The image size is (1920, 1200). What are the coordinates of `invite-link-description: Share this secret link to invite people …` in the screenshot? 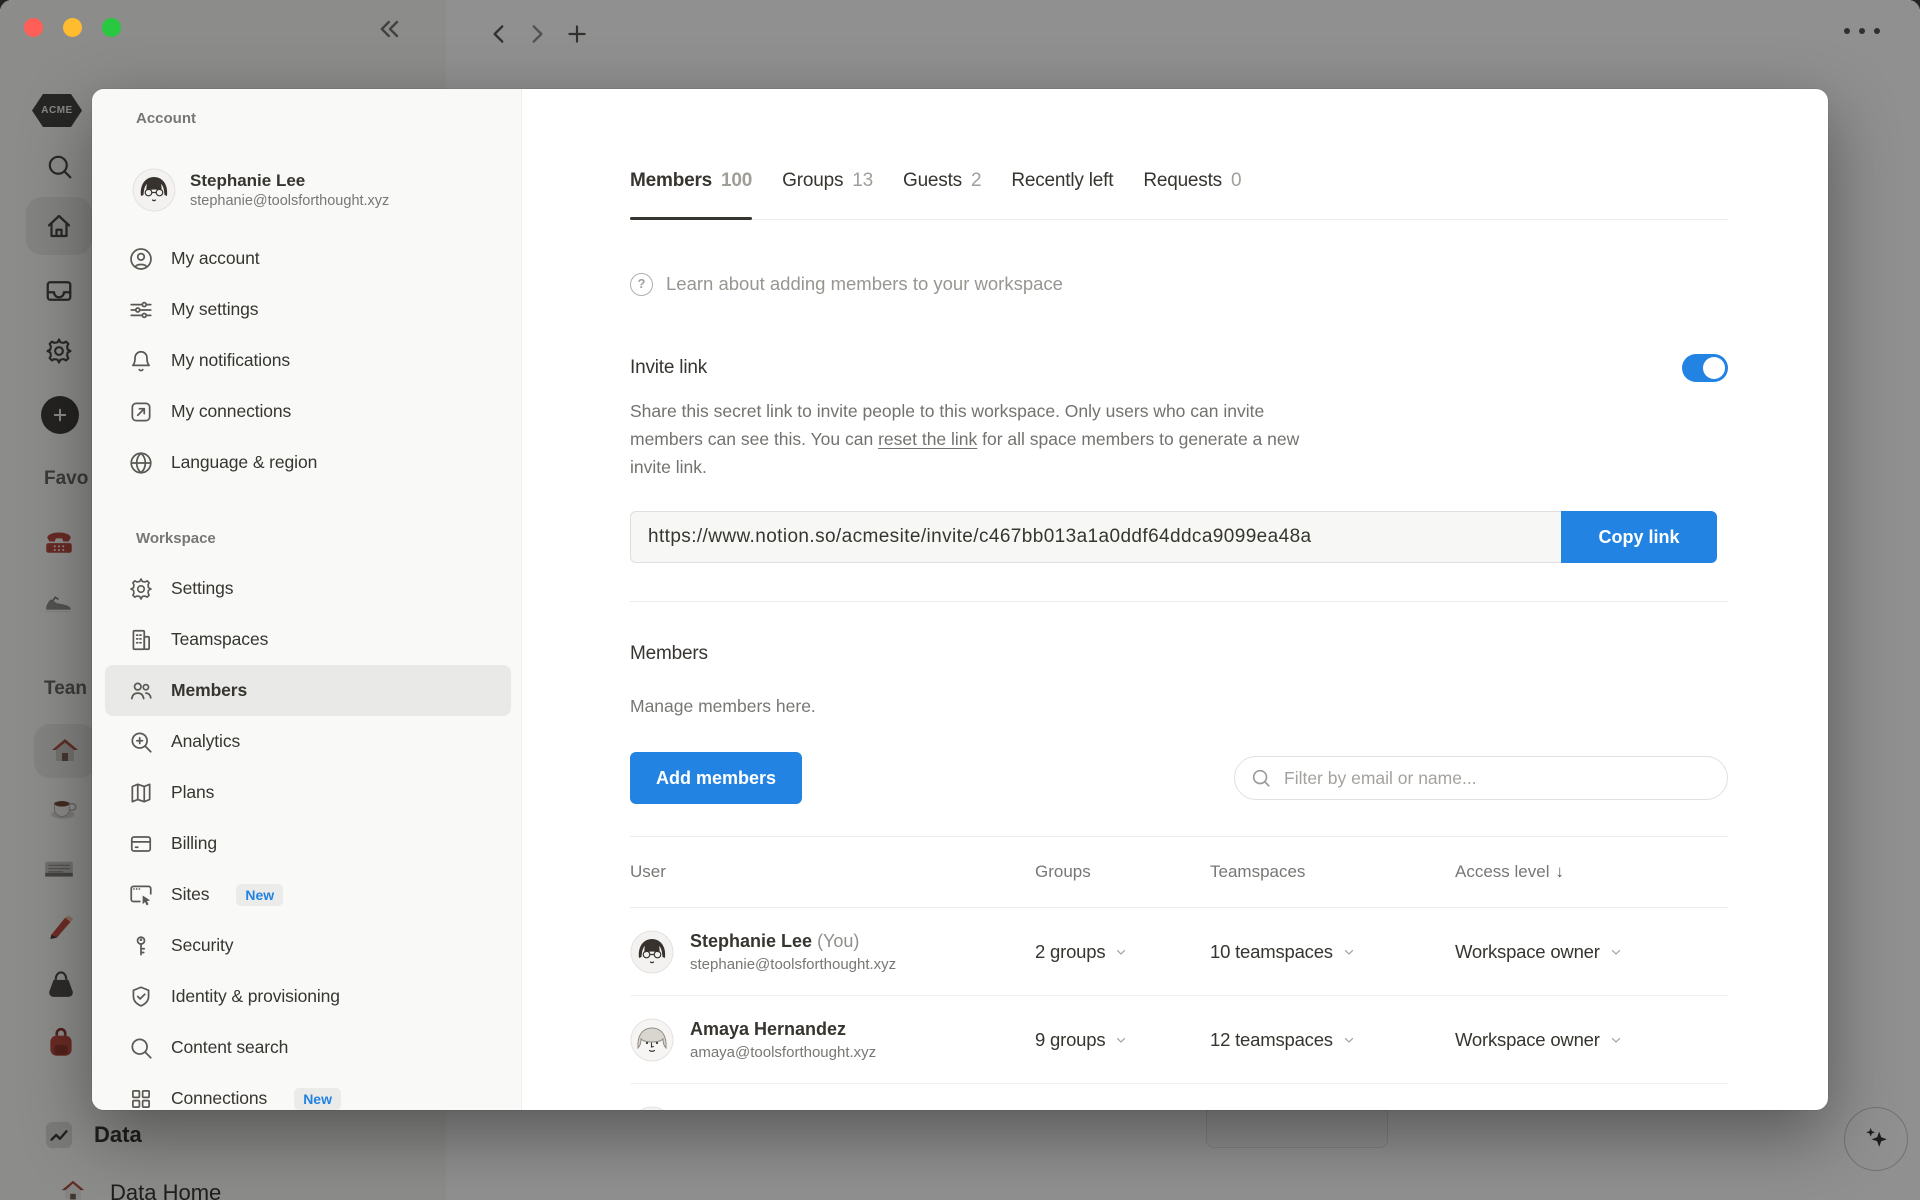 It's located at (983, 439).